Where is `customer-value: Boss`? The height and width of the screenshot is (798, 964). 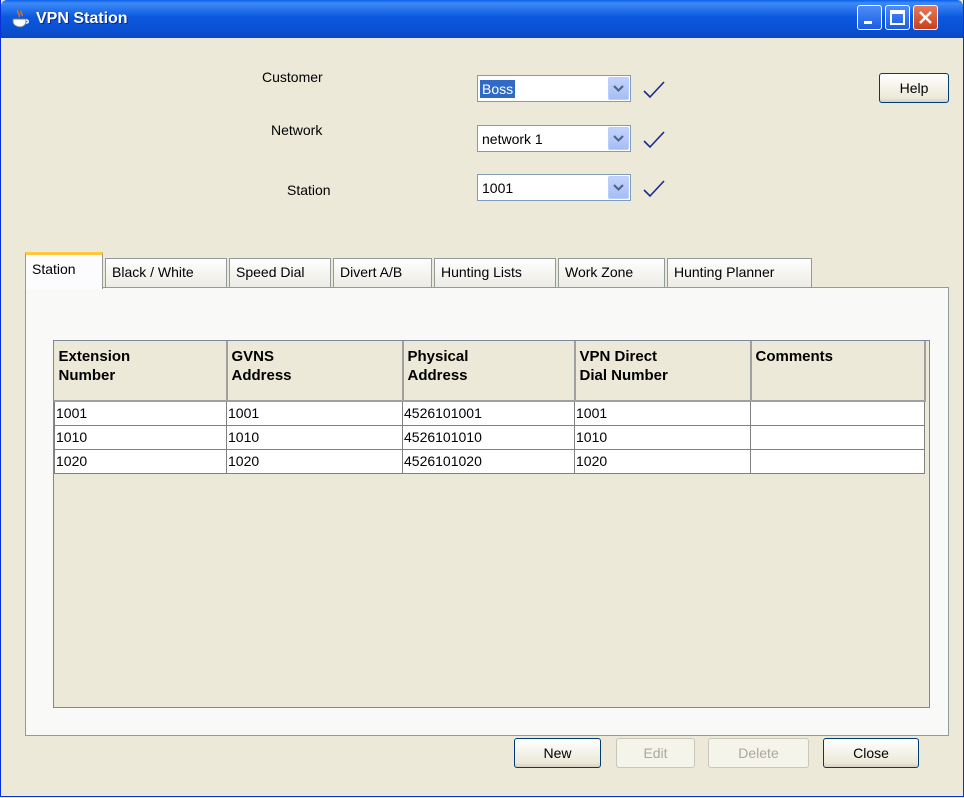
customer-value: Boss is located at coordinates (498, 89).